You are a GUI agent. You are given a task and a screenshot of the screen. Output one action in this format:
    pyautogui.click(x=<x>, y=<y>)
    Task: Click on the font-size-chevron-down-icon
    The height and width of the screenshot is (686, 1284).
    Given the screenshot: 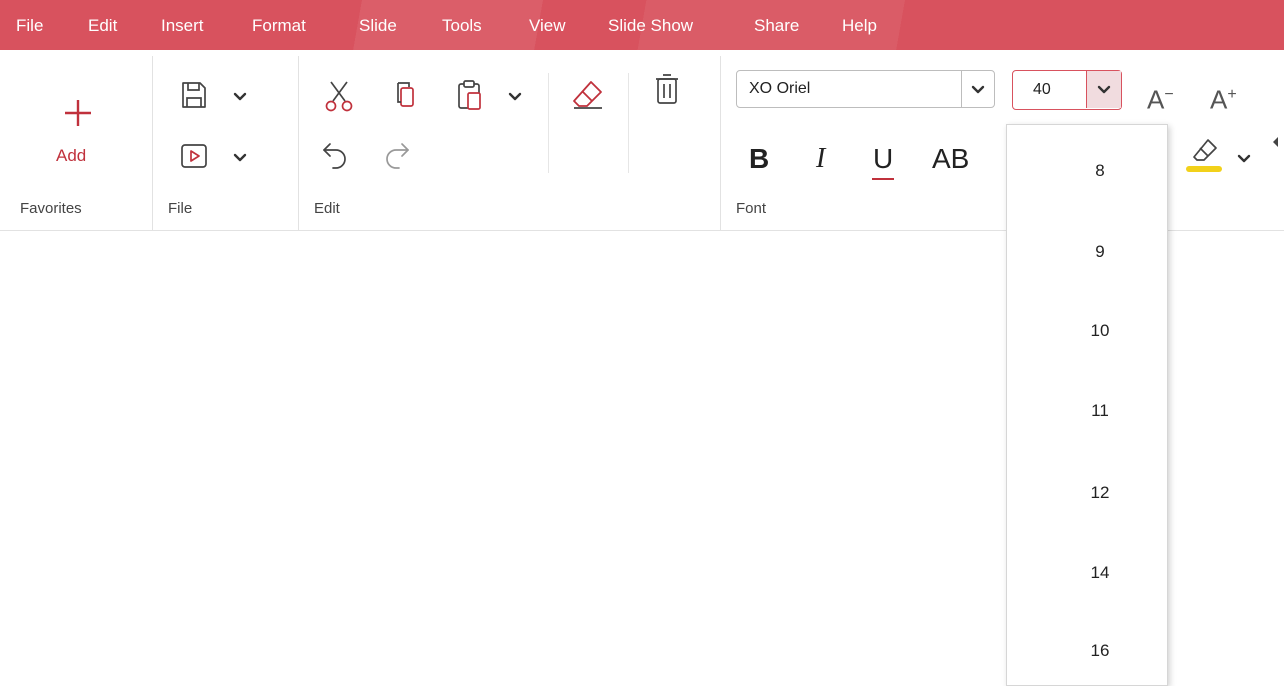 What is the action you would take?
    pyautogui.click(x=1104, y=90)
    